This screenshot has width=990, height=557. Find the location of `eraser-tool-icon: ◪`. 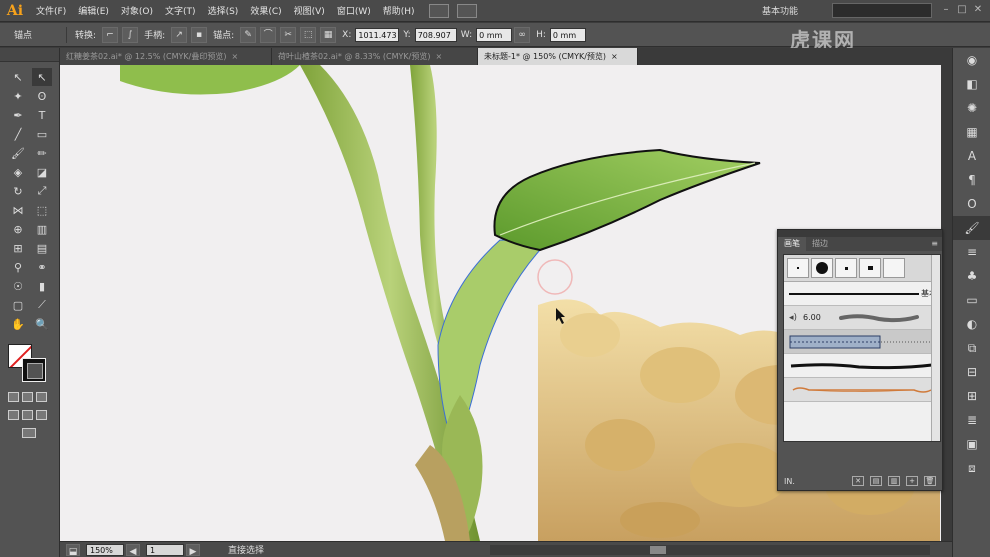

eraser-tool-icon: ◪ is located at coordinates (42, 172).